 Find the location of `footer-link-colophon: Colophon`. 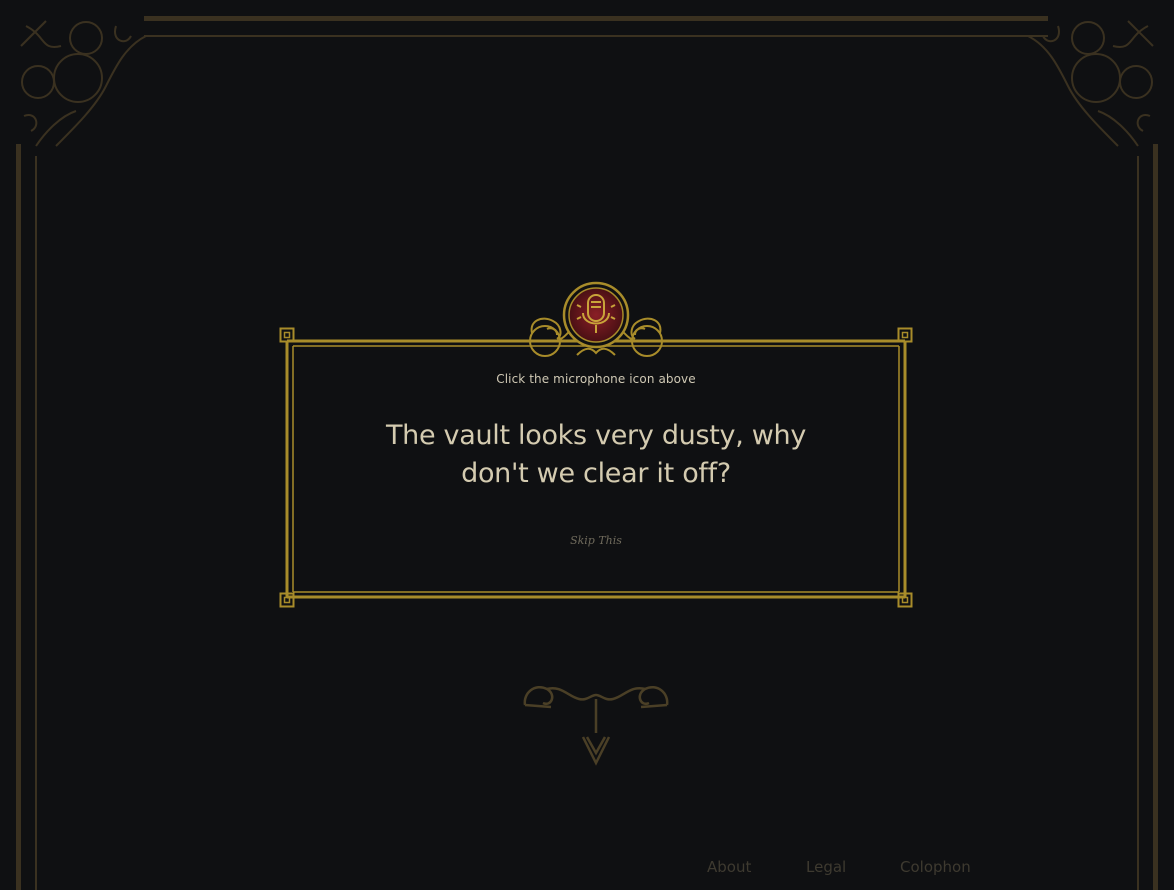

footer-link-colophon: Colophon is located at coordinates (935, 867).